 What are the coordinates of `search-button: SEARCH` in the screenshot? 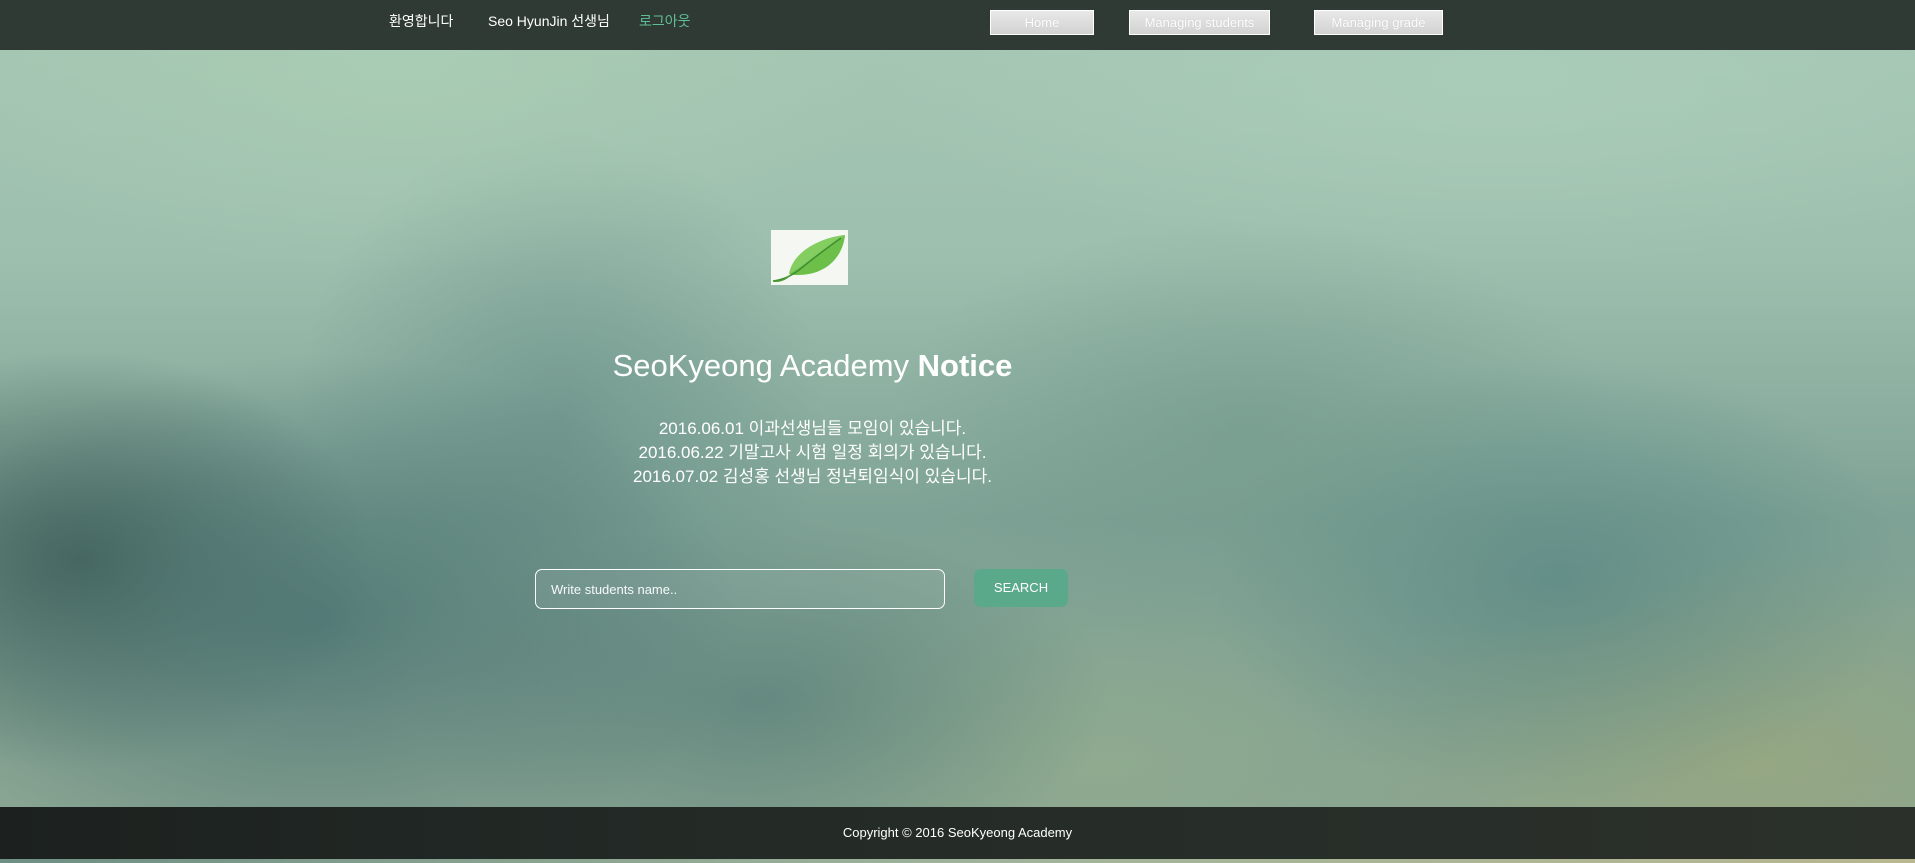 It's located at (1021, 588).